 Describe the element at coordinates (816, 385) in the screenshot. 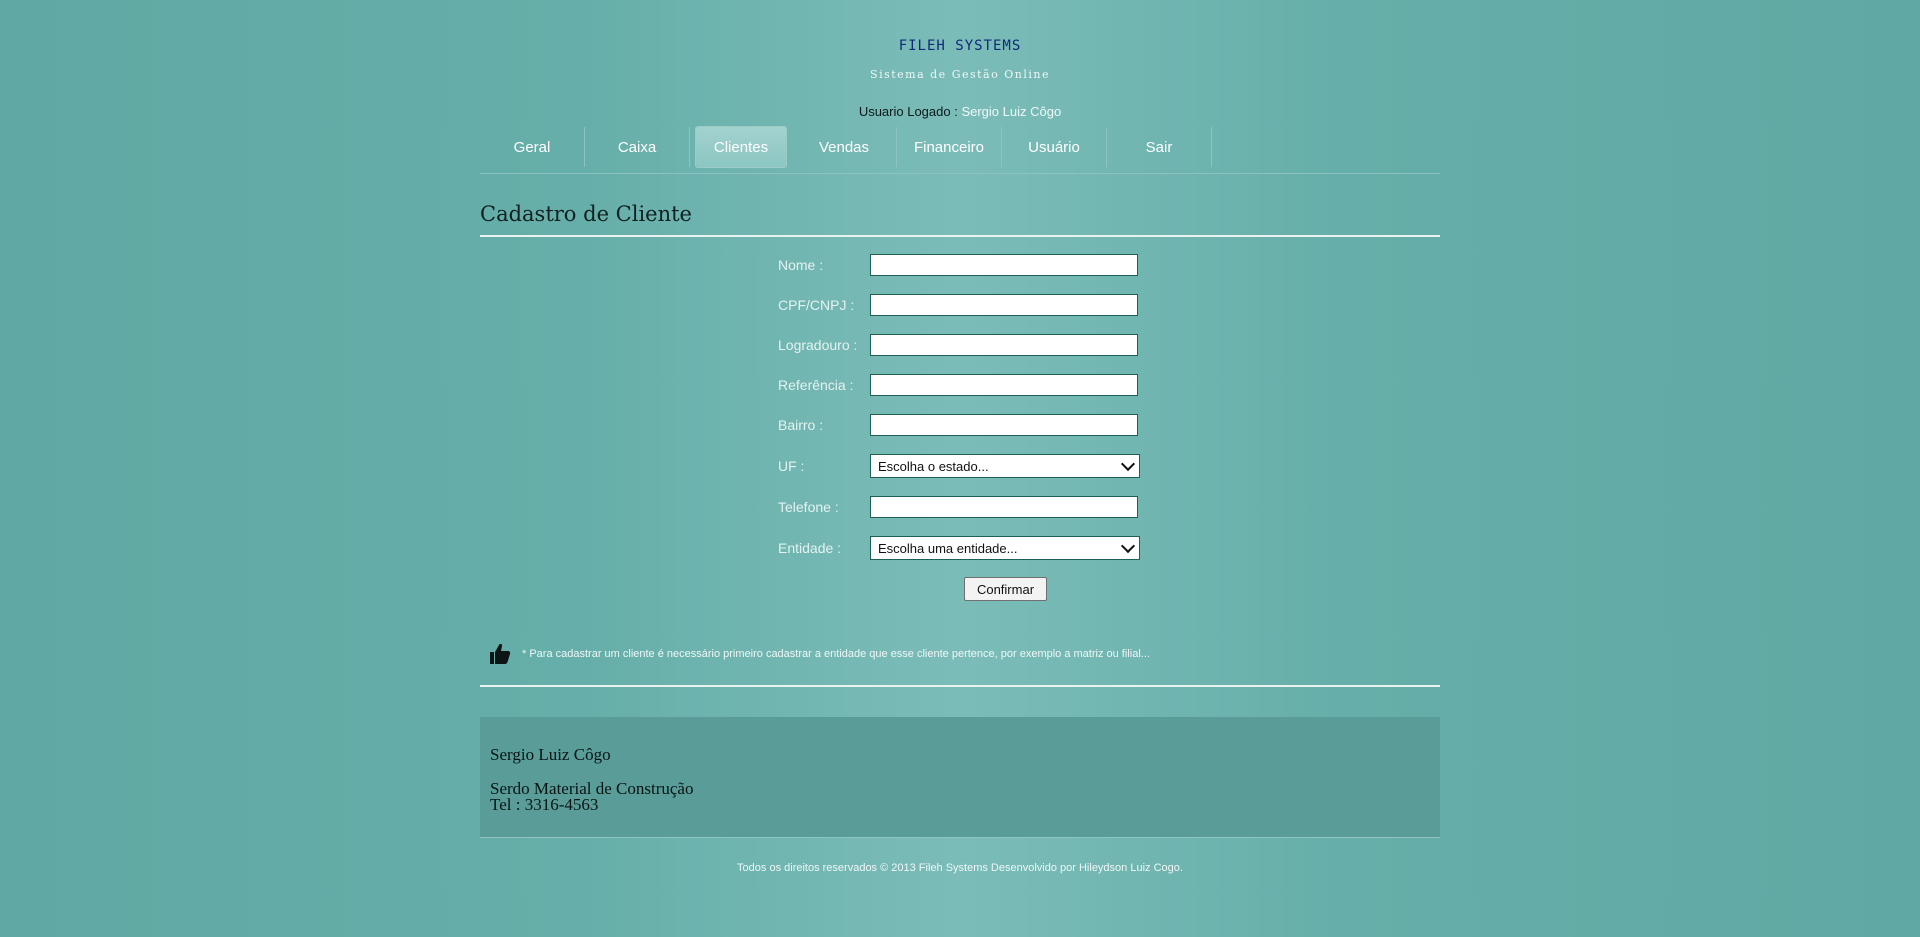

I see `referencia-label: Referência :` at that location.